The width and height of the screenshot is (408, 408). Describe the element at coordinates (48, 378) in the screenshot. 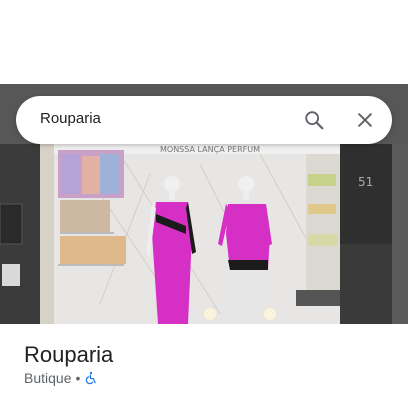

I see `place-category: Butique` at that location.